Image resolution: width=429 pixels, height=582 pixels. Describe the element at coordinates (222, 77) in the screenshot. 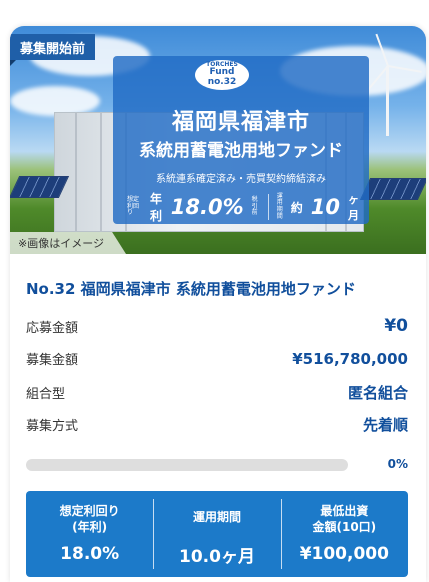

I see `logo-line2: Fund no.32` at that location.